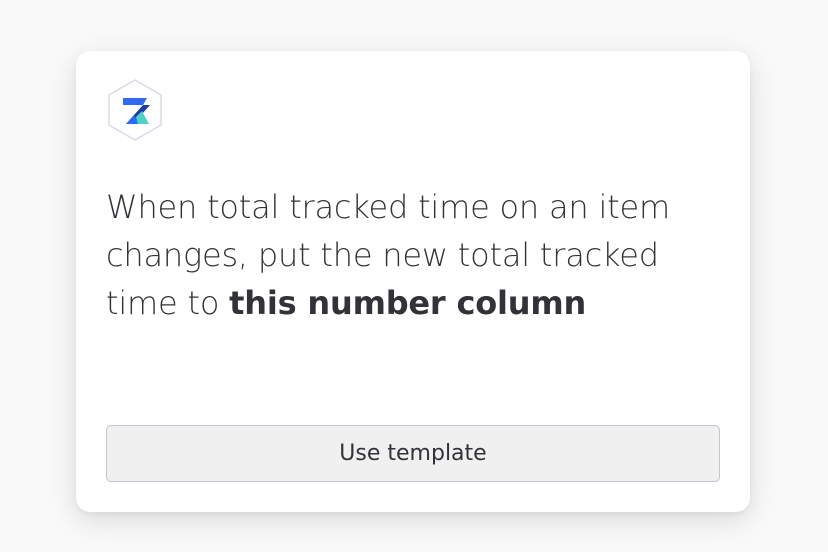 The image size is (828, 552). What do you see at coordinates (413, 453) in the screenshot?
I see `use-template-button: Use template` at bounding box center [413, 453].